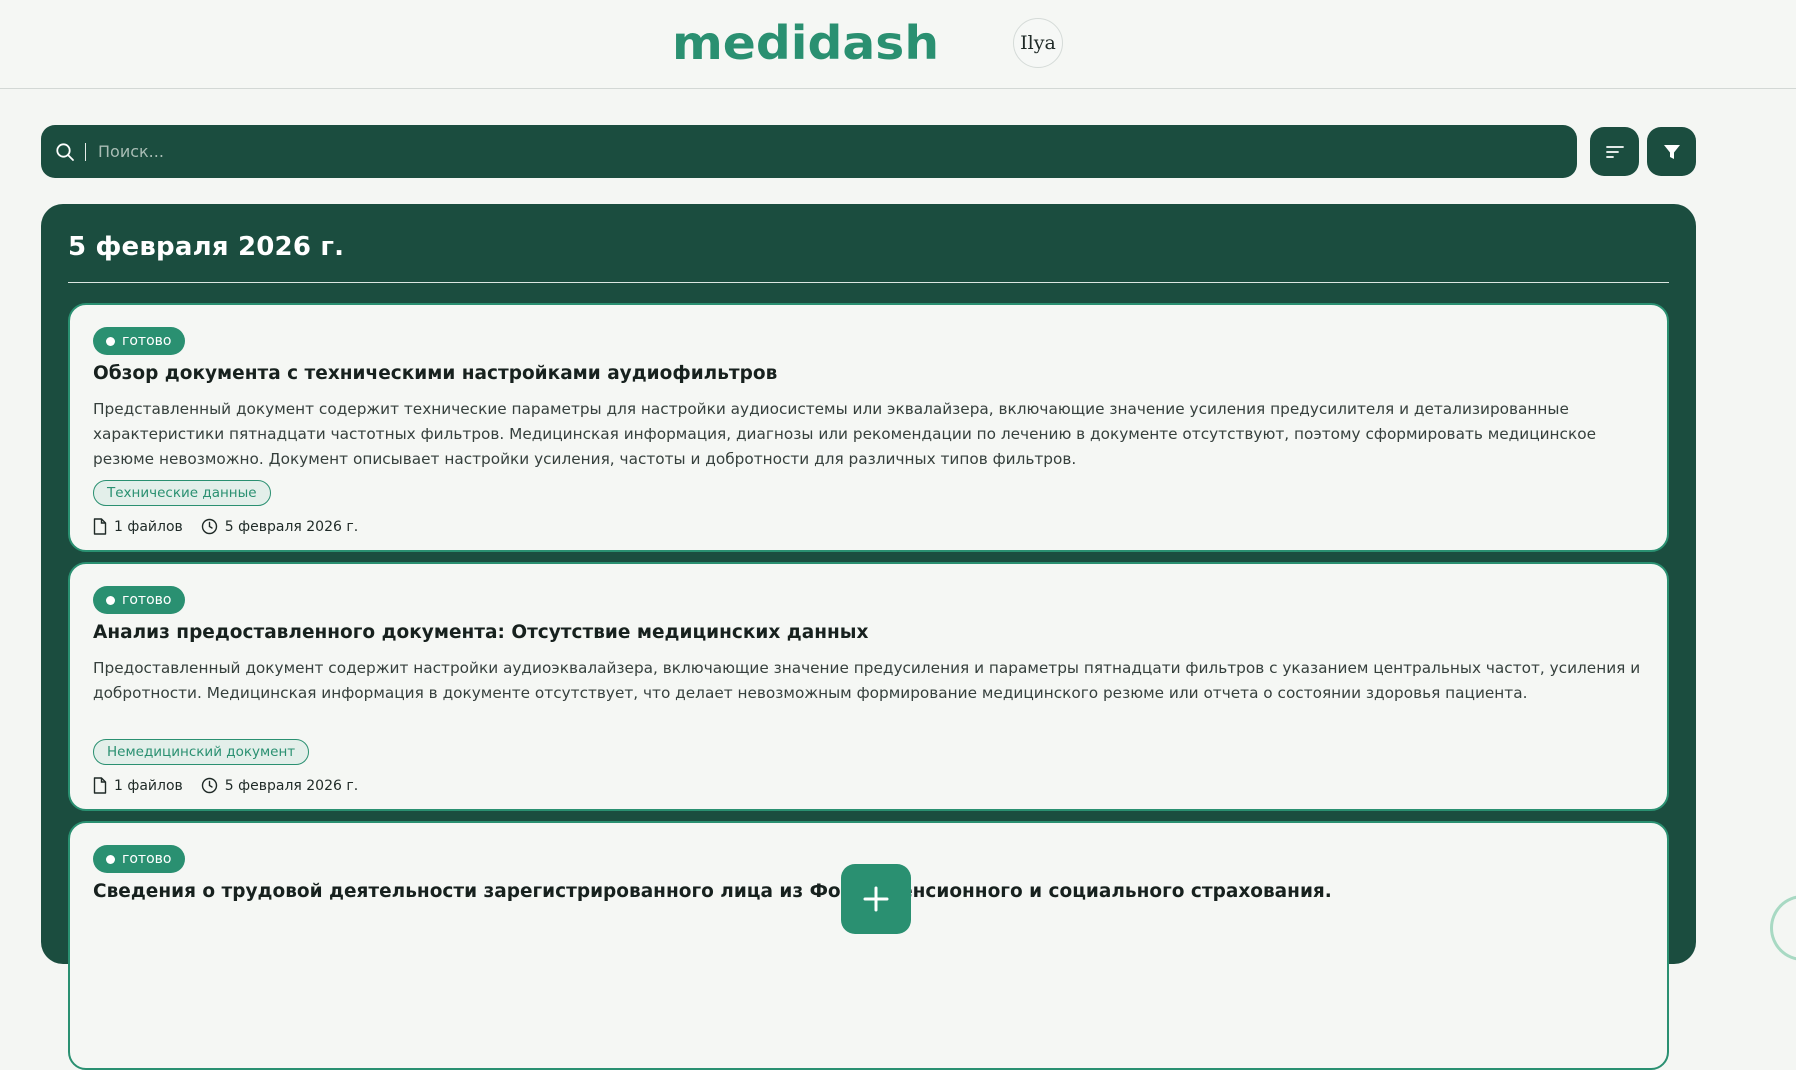 The height and width of the screenshot is (1070, 1796). I want to click on filter-icon, so click(1671, 151).